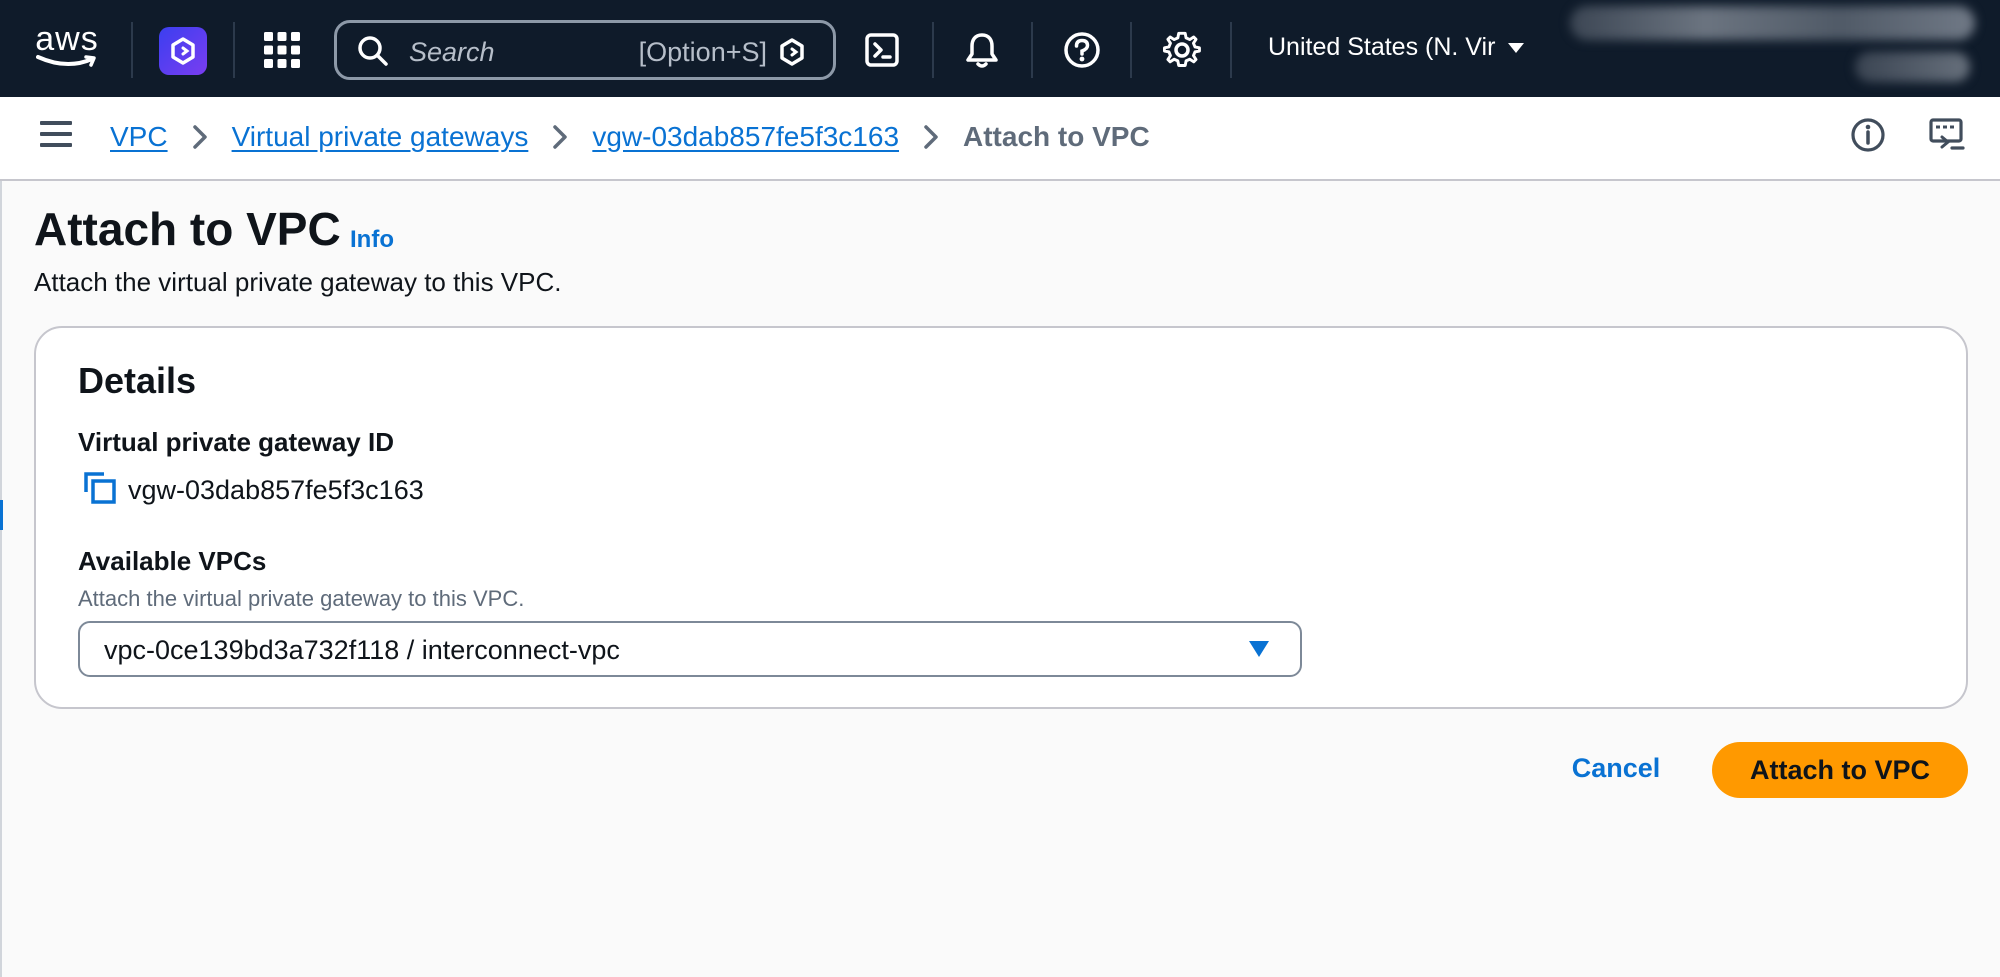 This screenshot has width=2000, height=977. I want to click on account-name-redacted, so click(1772, 23).